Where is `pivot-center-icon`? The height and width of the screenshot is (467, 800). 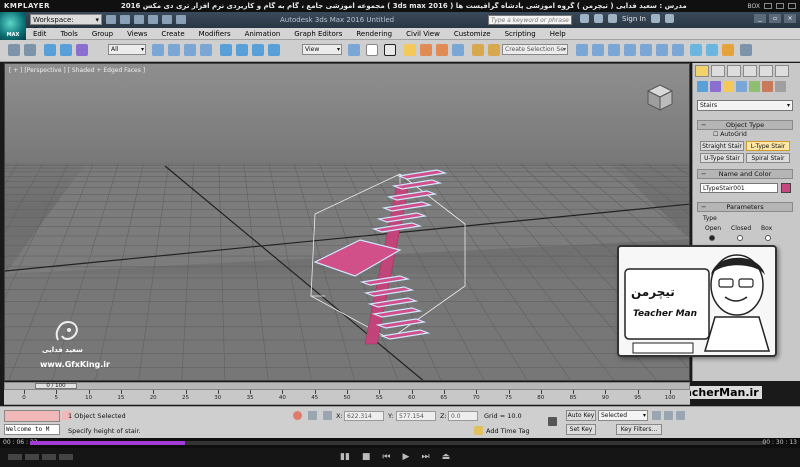 pivot-center-icon is located at coordinates (354, 50).